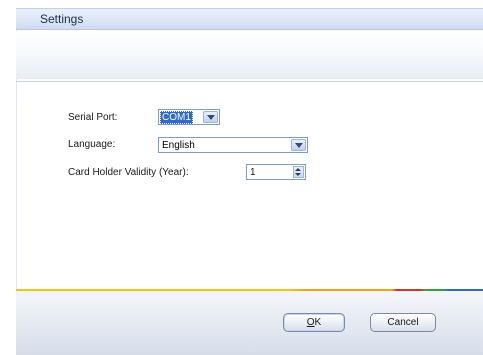 This screenshot has height=355, width=483. Describe the element at coordinates (233, 145) in the screenshot. I see `language-dropdown: English` at that location.